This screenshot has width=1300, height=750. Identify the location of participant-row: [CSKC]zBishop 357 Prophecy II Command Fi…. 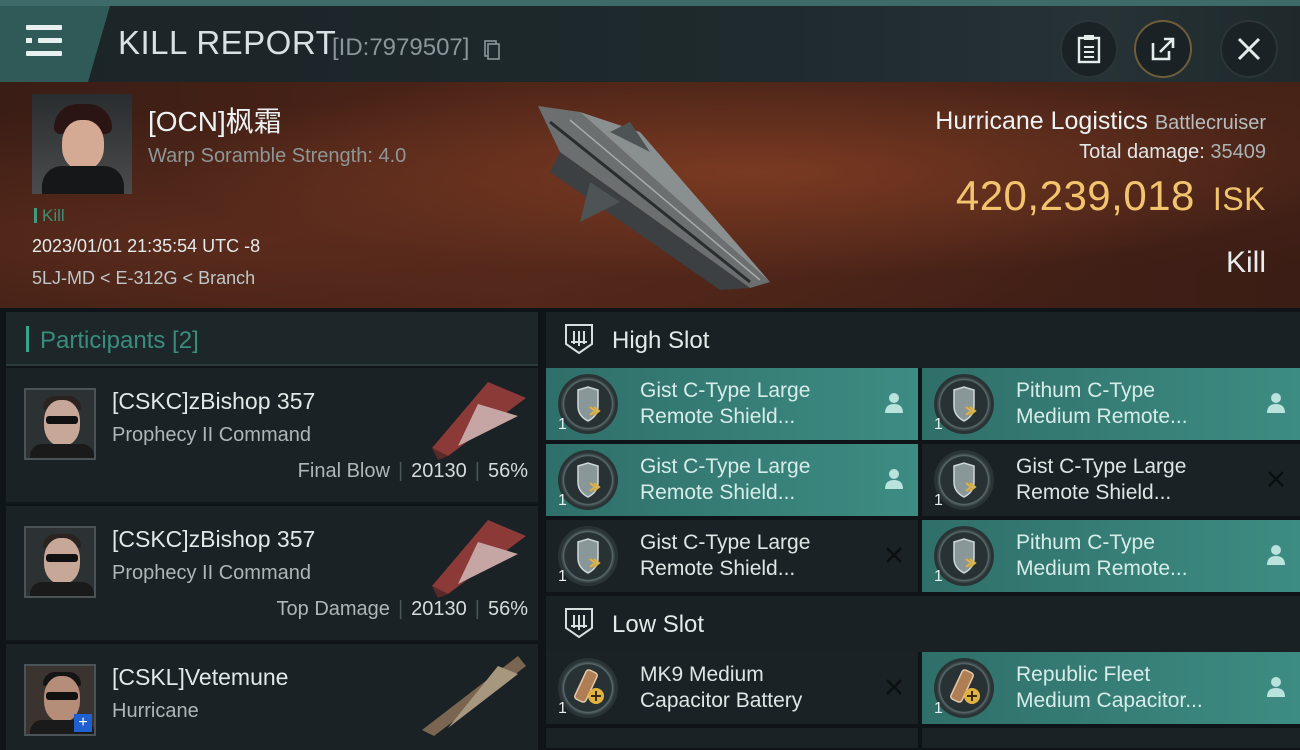
(272, 436).